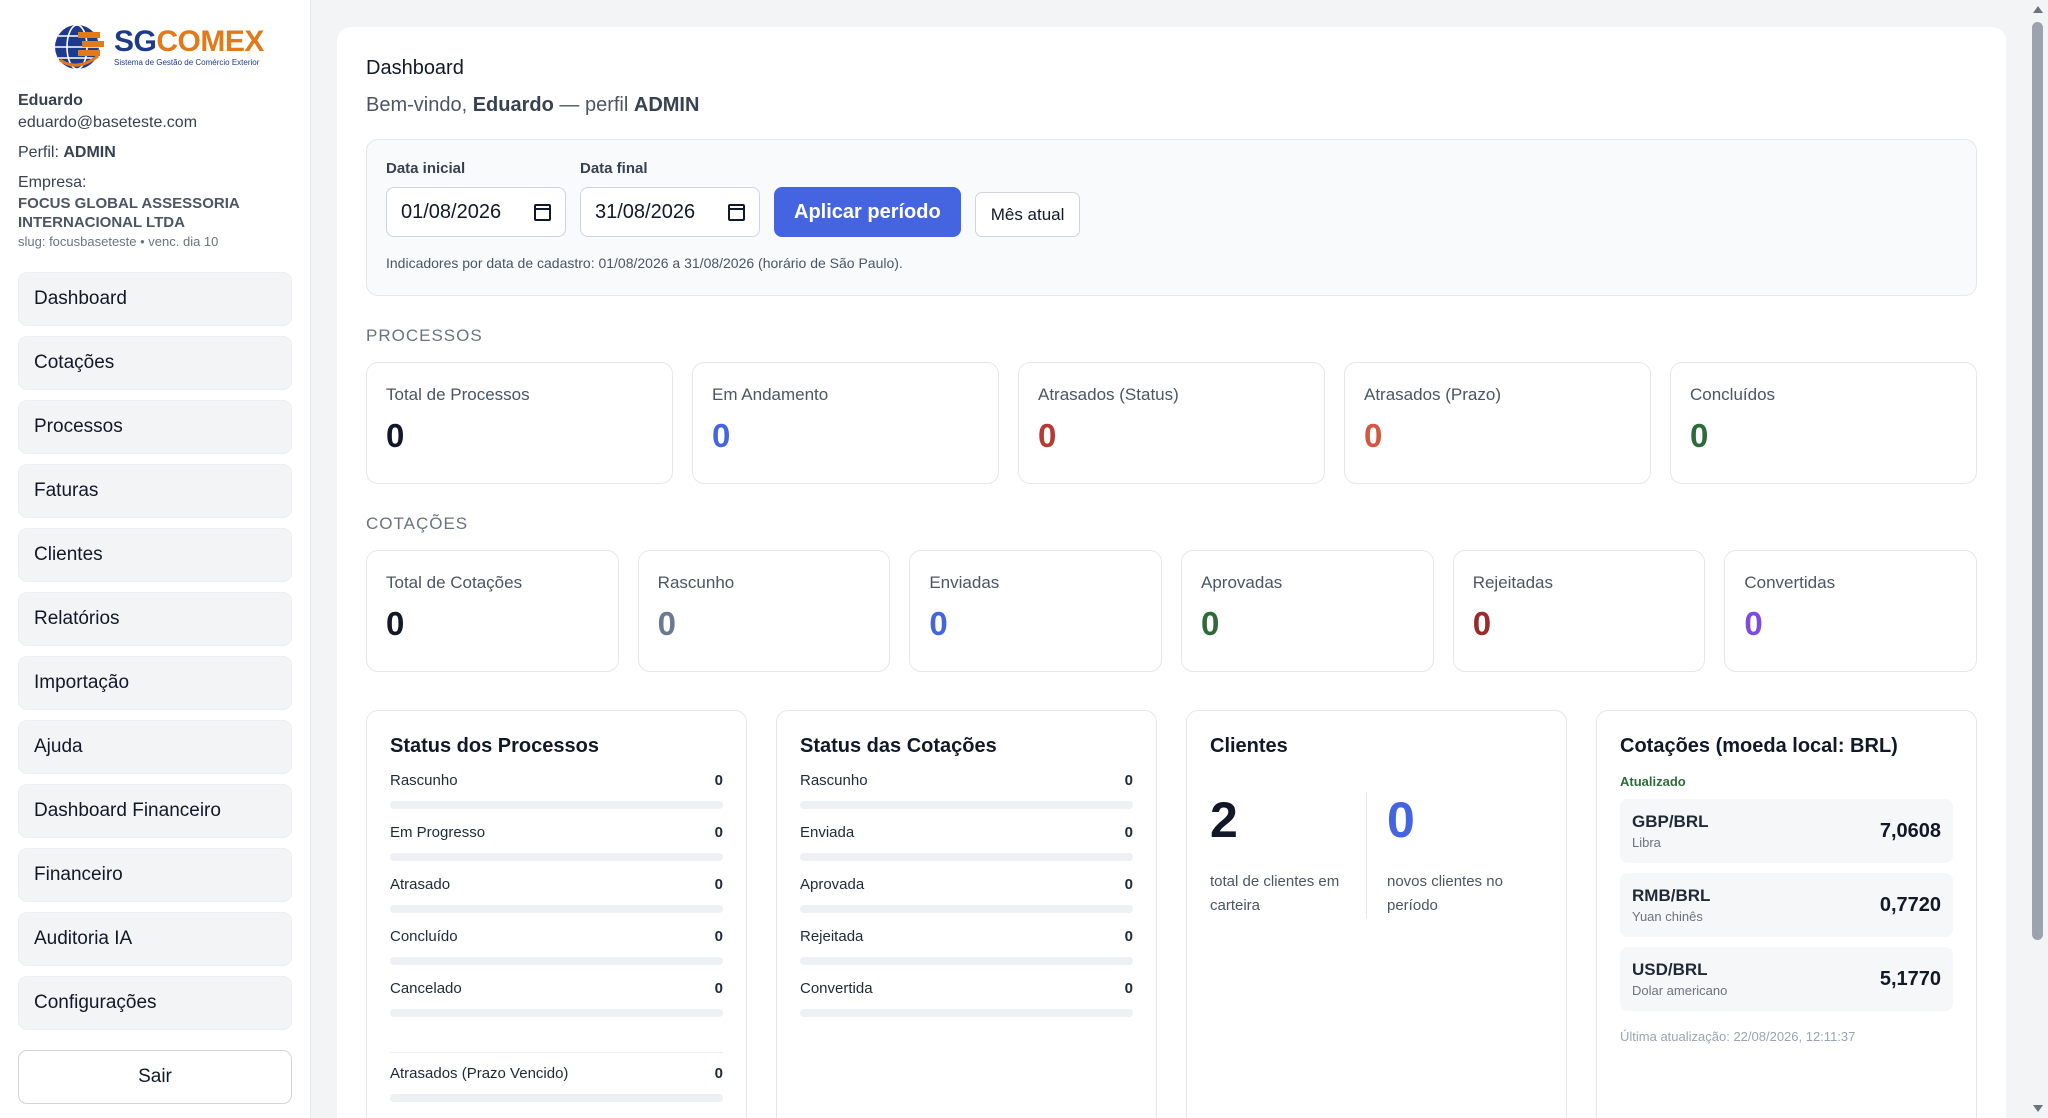 The width and height of the screenshot is (2048, 1118). Describe the element at coordinates (1786, 831) in the screenshot. I see `rate-item: GBP/BRL Libra 7,0608` at that location.